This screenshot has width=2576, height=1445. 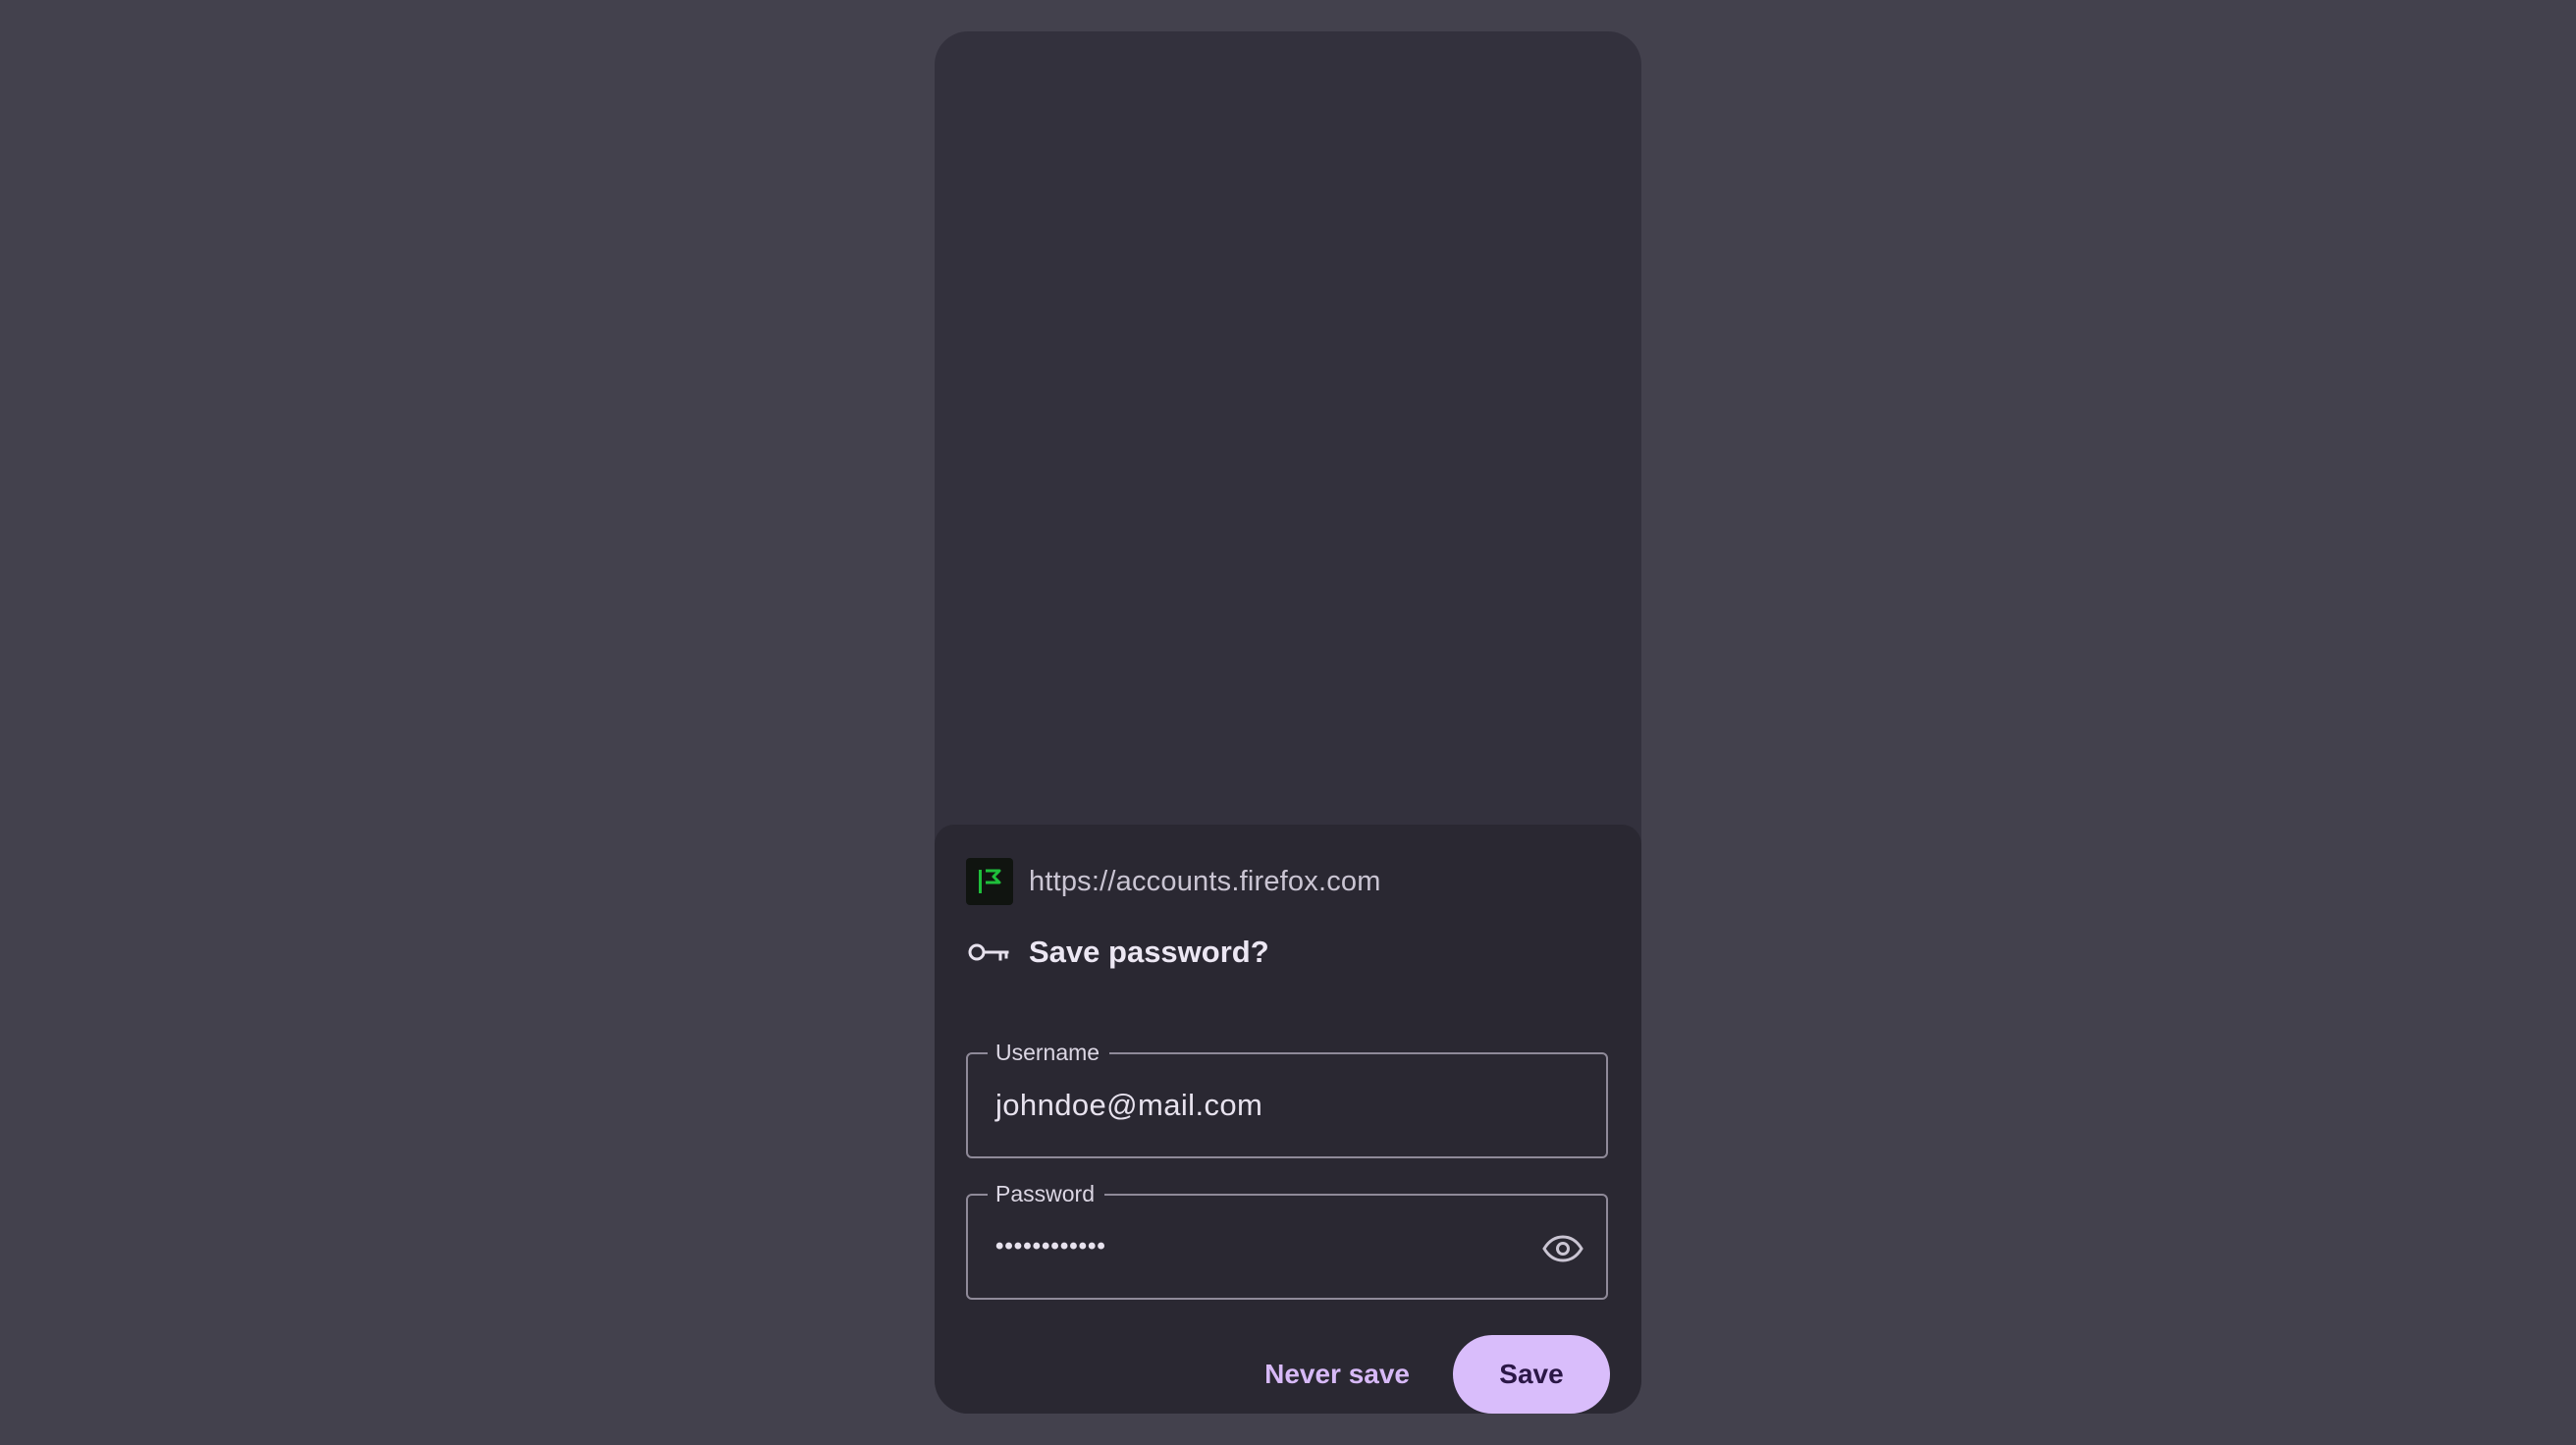 I want to click on site-favicon-icon, so click(x=989, y=882).